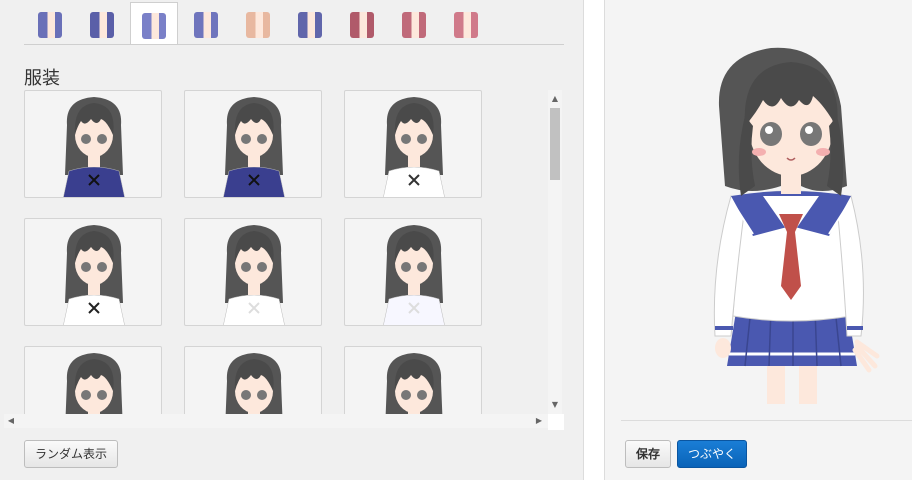 The width and height of the screenshot is (912, 480). Describe the element at coordinates (539, 421) in the screenshot. I see `scroll-right-icon: ▶` at that location.